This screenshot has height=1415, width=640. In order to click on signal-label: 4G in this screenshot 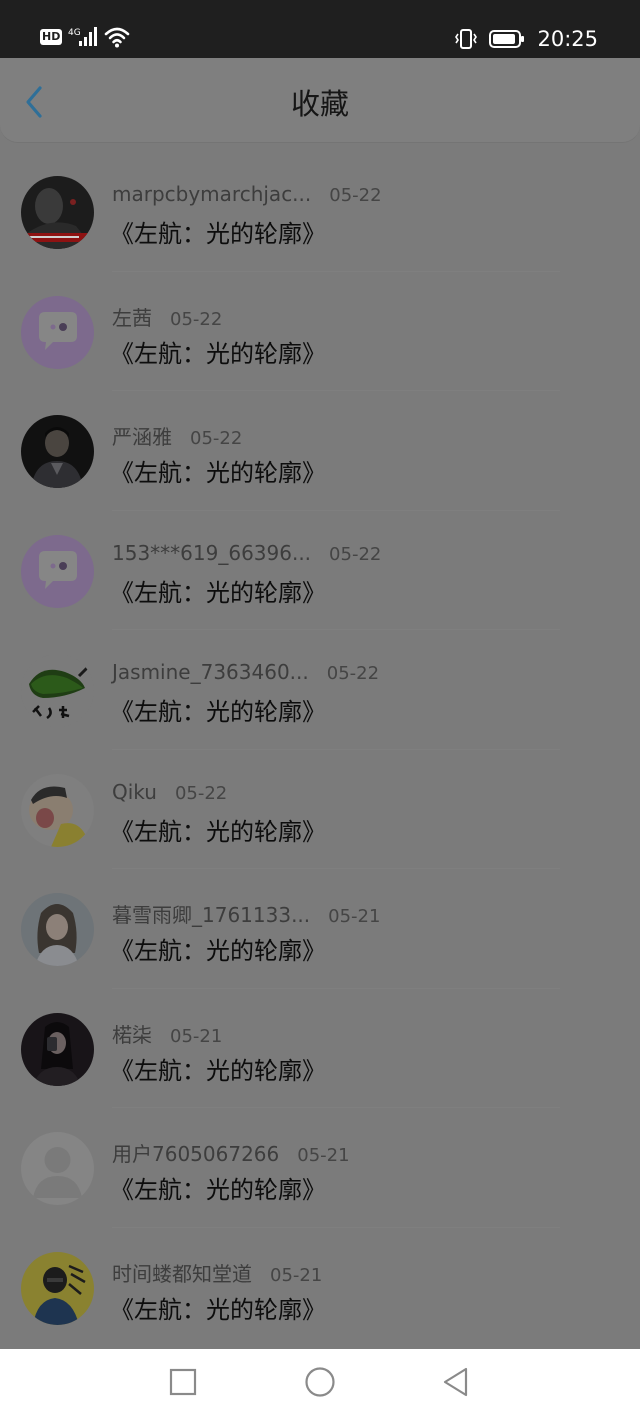, I will do `click(74, 33)`.